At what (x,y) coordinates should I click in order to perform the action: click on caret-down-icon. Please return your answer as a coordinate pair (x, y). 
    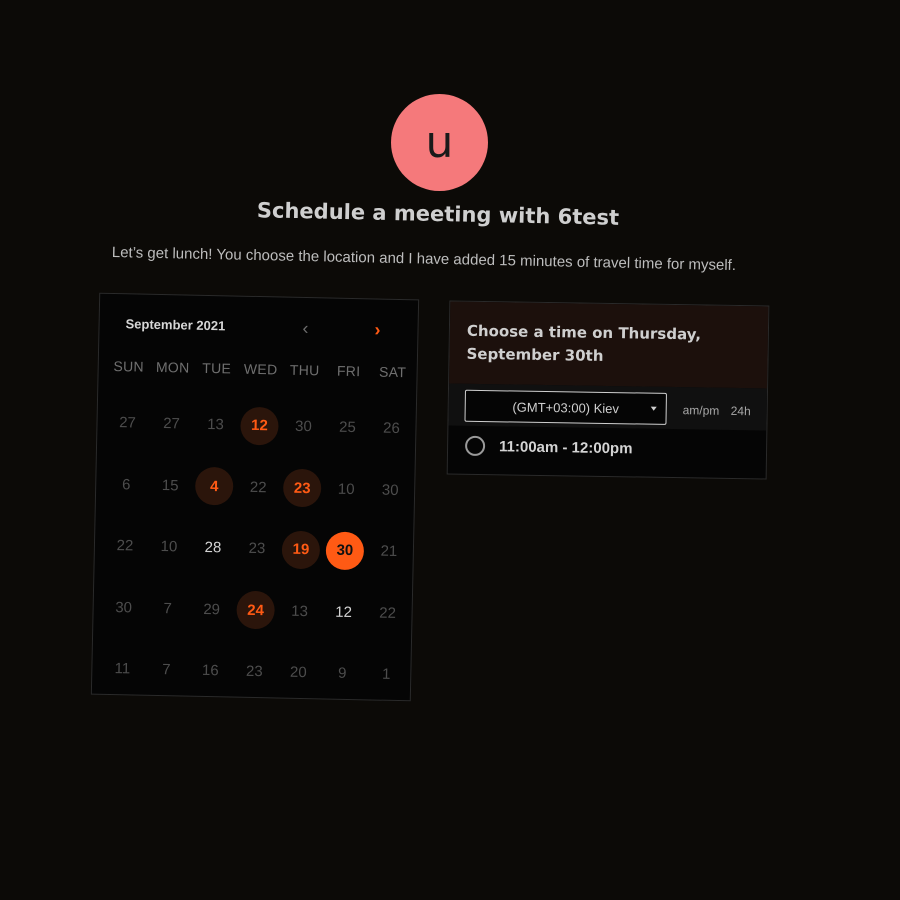
    Looking at the image, I should click on (653, 408).